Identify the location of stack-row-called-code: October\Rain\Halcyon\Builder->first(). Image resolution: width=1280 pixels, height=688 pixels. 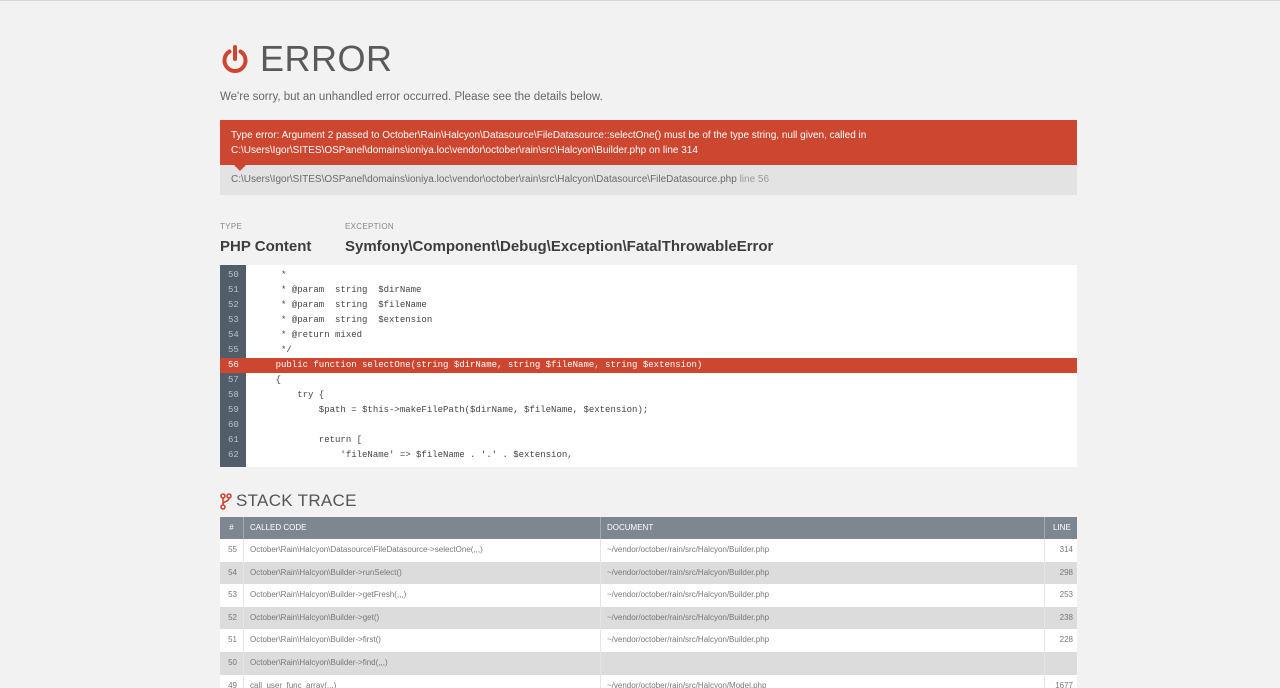
(422, 640).